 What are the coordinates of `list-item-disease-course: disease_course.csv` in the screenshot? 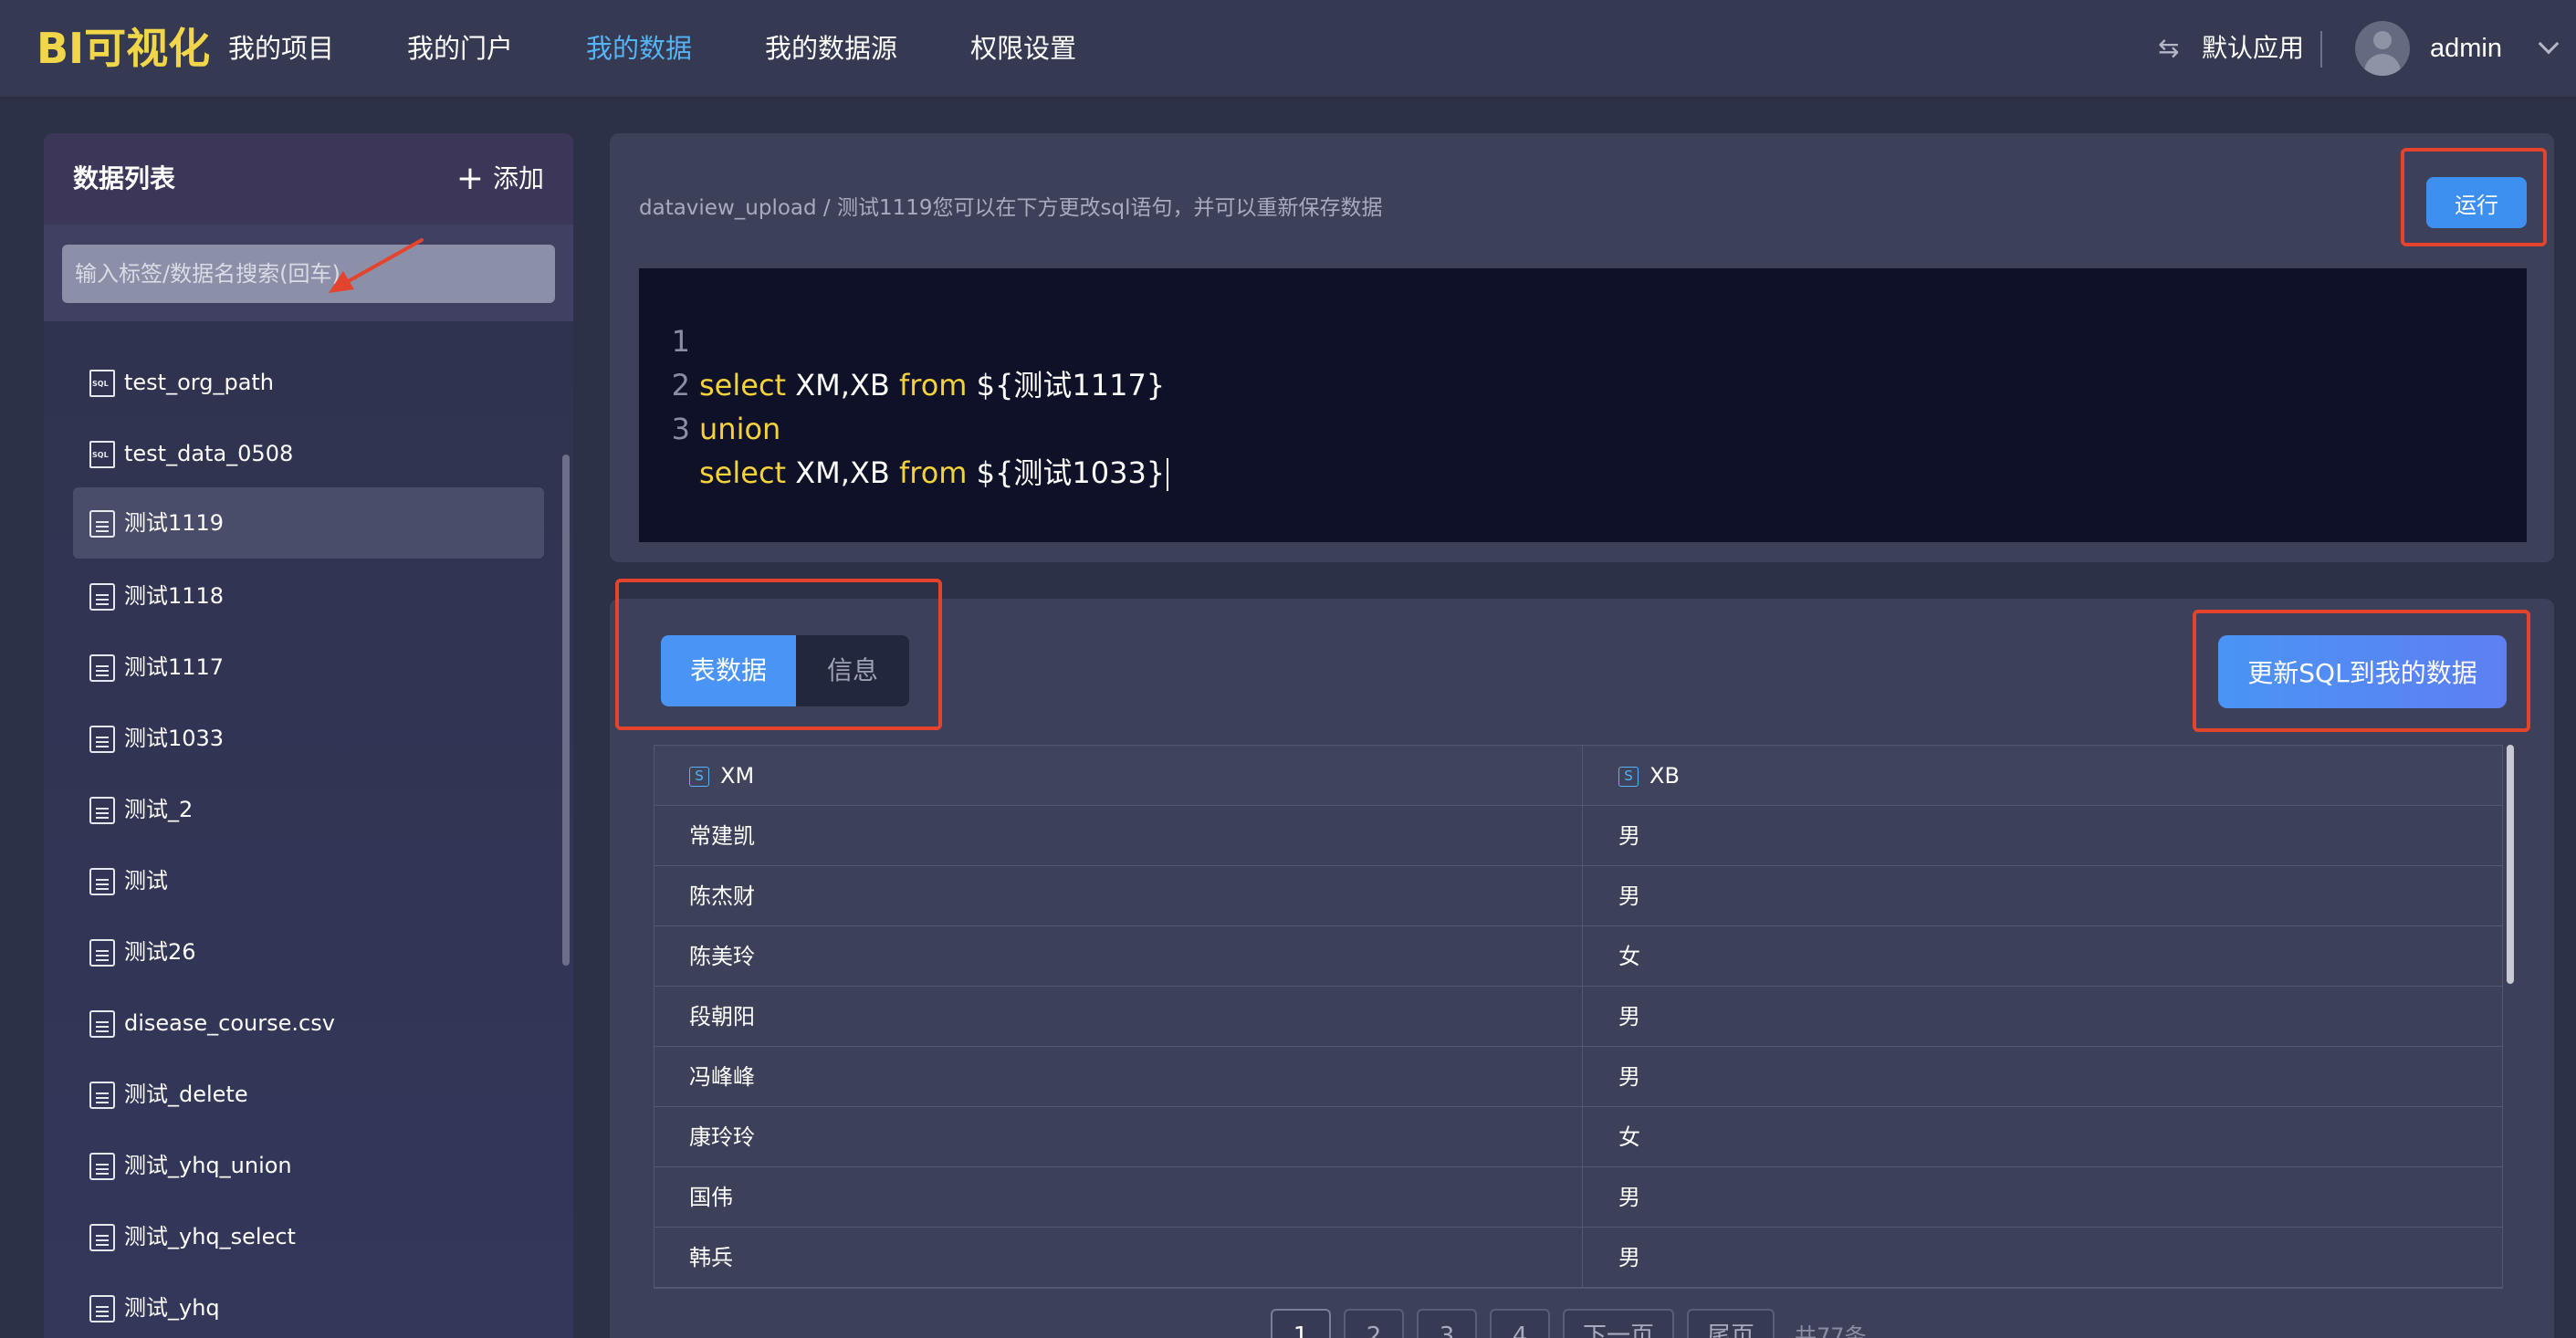 It's located at (308, 1023).